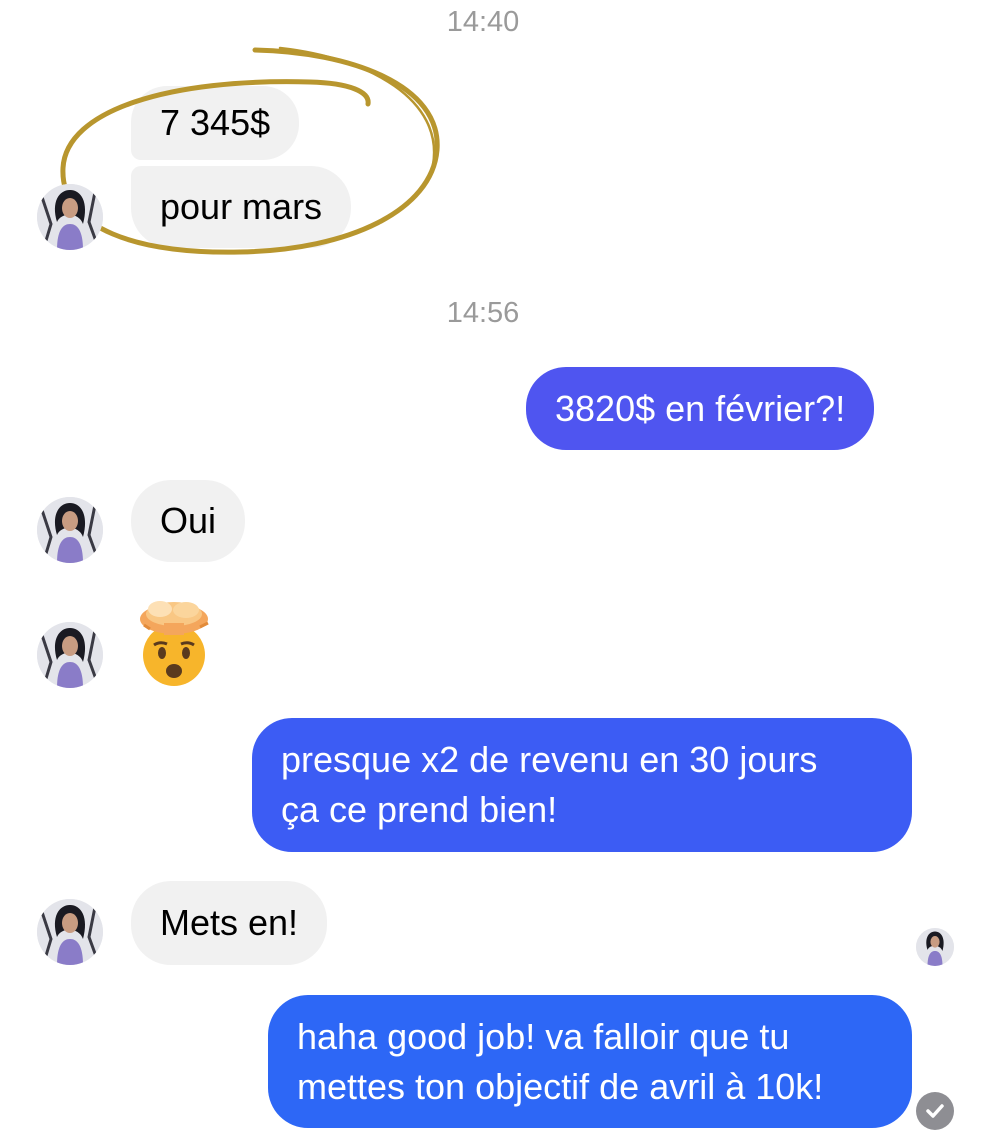  Describe the element at coordinates (176, 641) in the screenshot. I see `exploding-head-icon` at that location.